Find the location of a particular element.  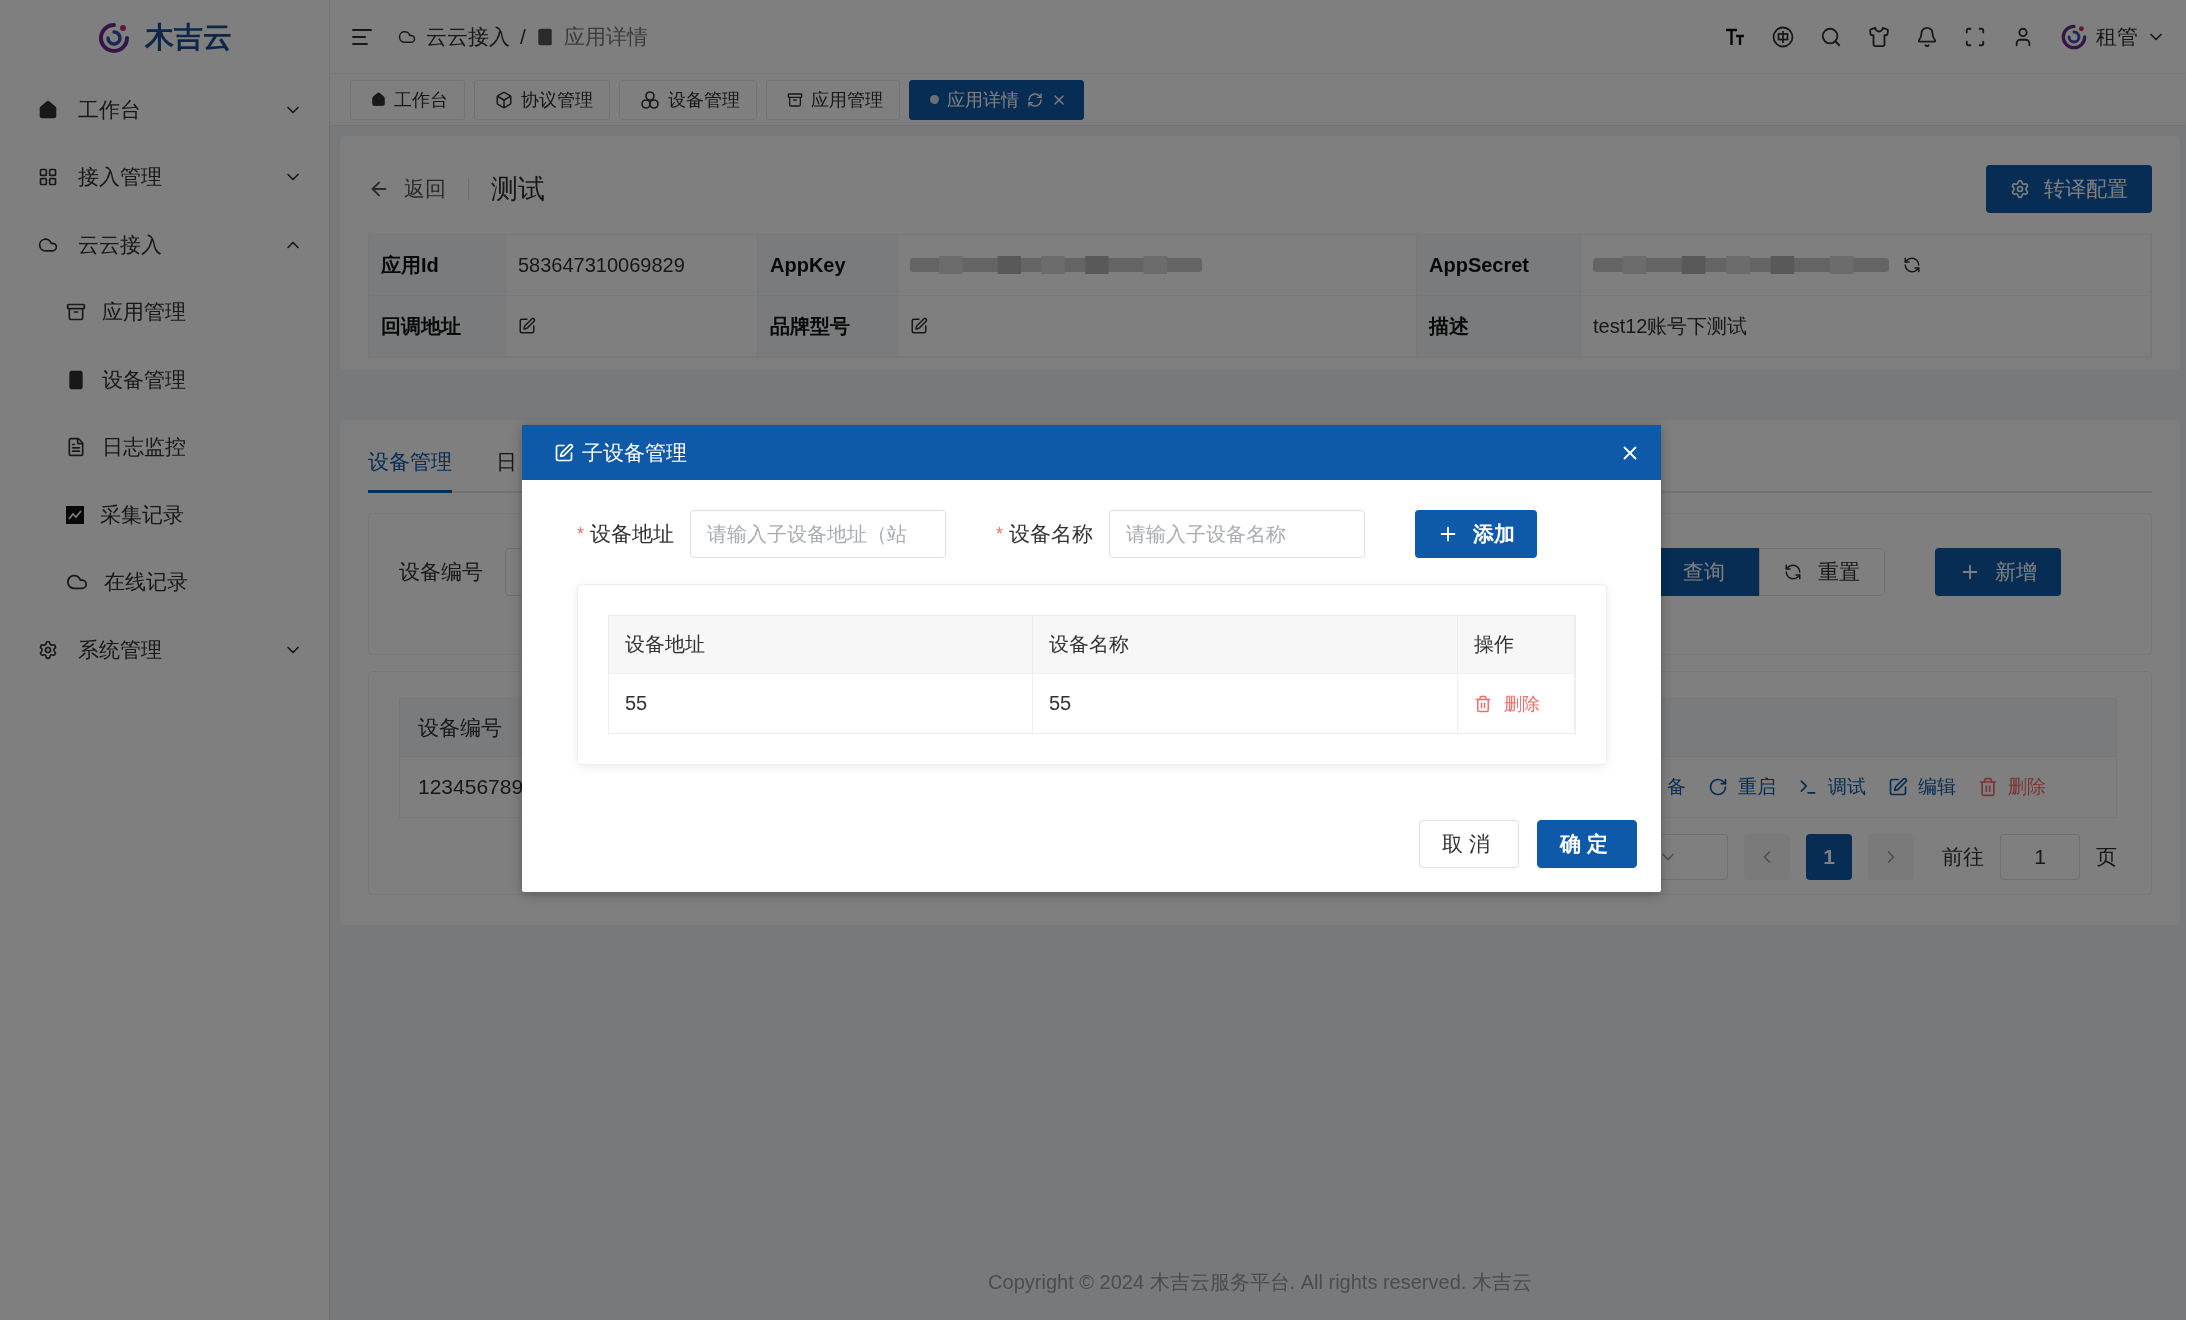

shirt-icon is located at coordinates (1879, 36).